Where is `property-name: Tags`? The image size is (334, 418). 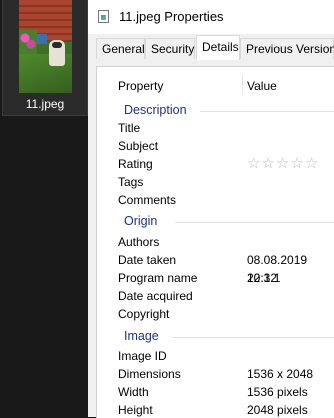
property-name: Tags is located at coordinates (131, 182).